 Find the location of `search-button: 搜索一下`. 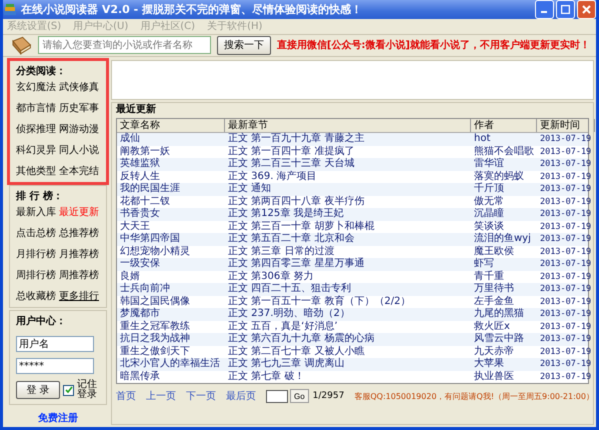

search-button: 搜索一下 is located at coordinates (243, 45).